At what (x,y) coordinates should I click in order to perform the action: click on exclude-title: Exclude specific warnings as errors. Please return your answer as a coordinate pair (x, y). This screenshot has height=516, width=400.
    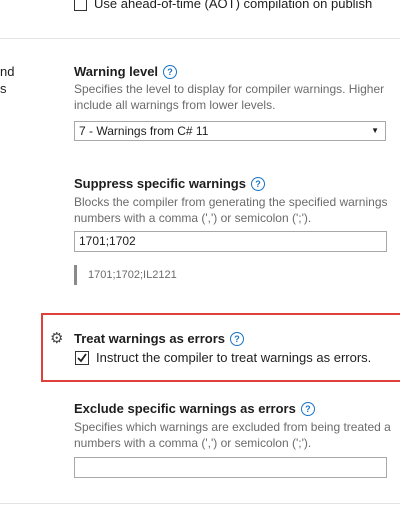
    Looking at the image, I should click on (185, 408).